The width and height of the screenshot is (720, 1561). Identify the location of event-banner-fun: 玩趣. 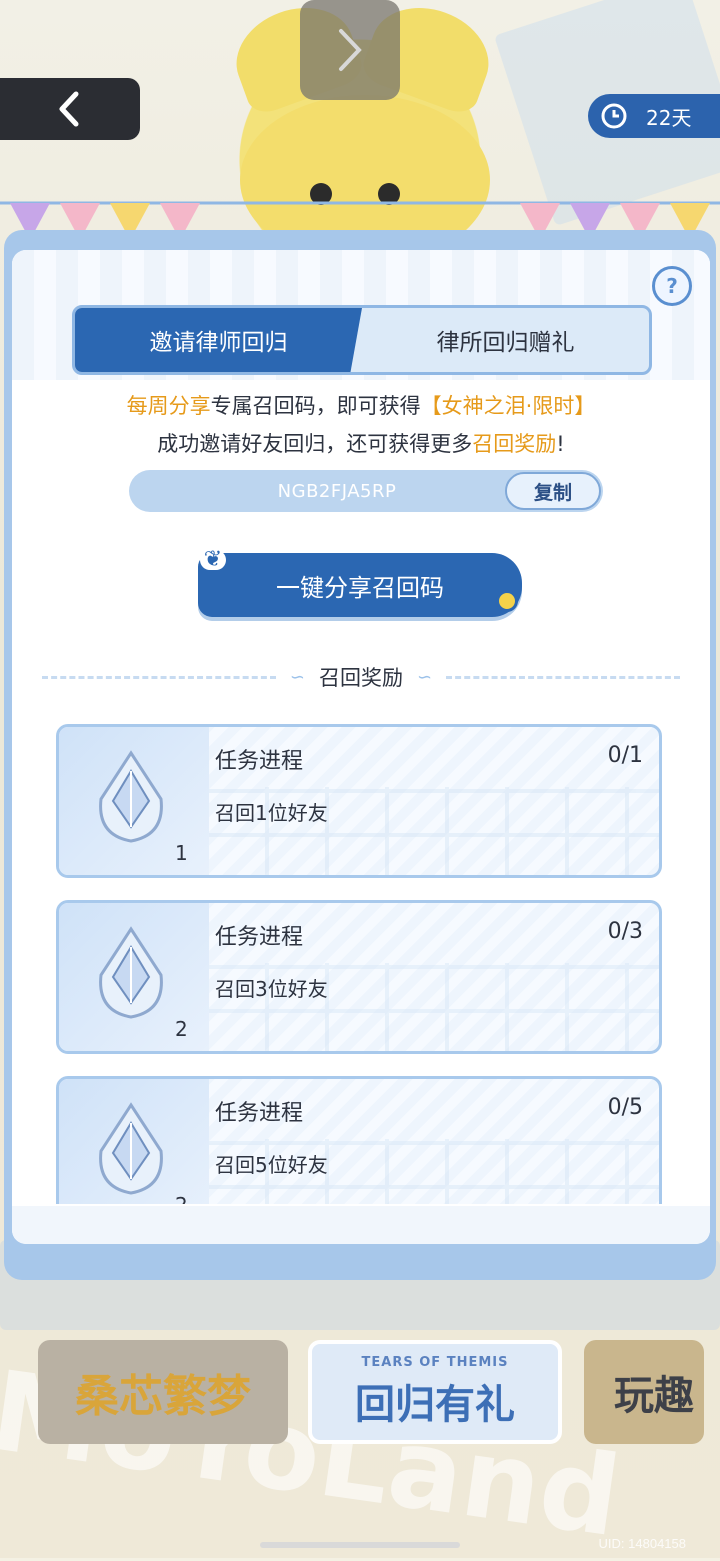
(644, 1392).